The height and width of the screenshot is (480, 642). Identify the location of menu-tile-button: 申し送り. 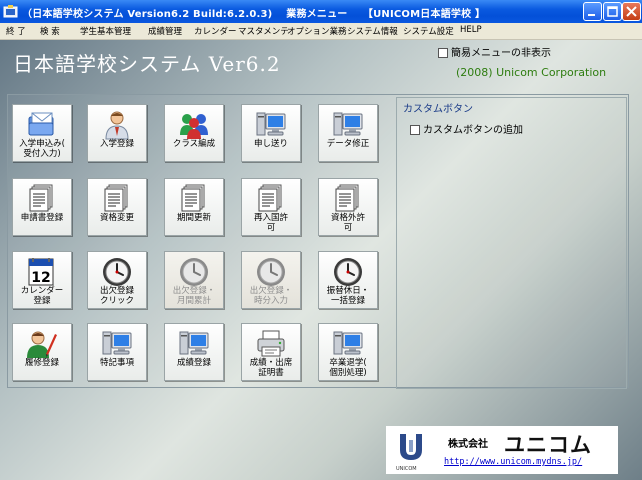
(271, 133).